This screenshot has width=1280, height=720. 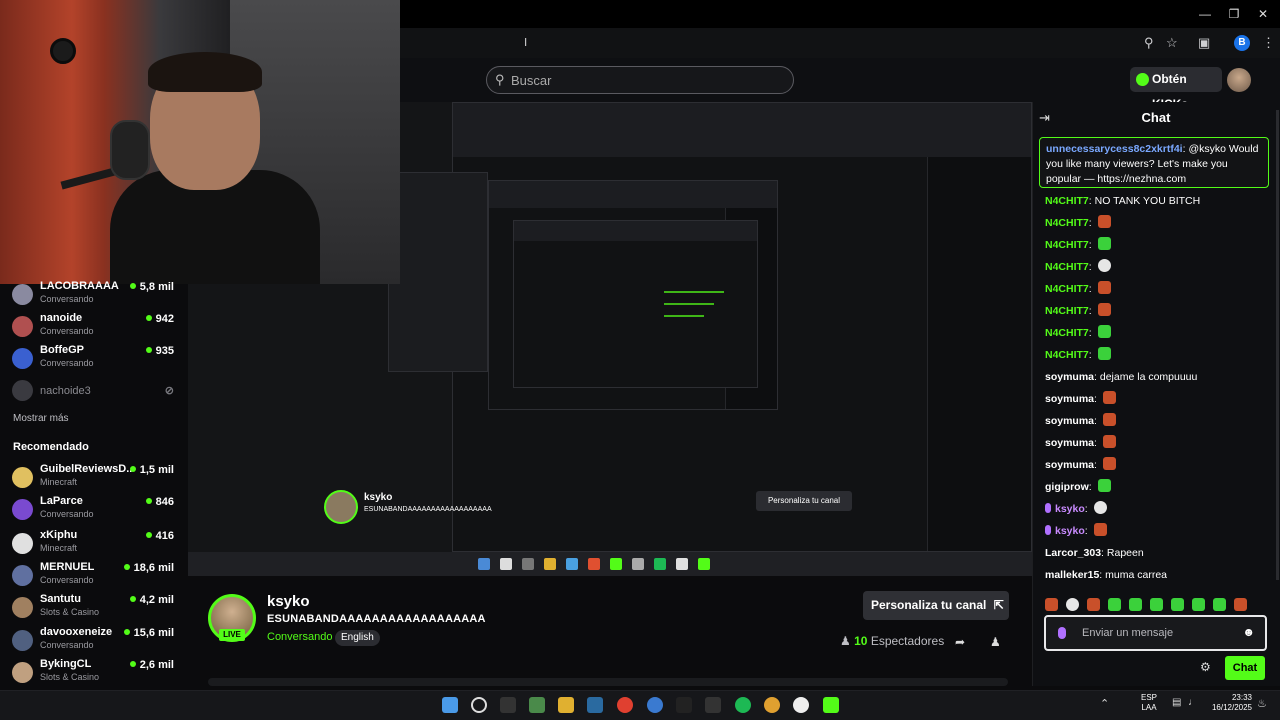 What do you see at coordinates (1156, 612) in the screenshot?
I see `emote-bar` at bounding box center [1156, 612].